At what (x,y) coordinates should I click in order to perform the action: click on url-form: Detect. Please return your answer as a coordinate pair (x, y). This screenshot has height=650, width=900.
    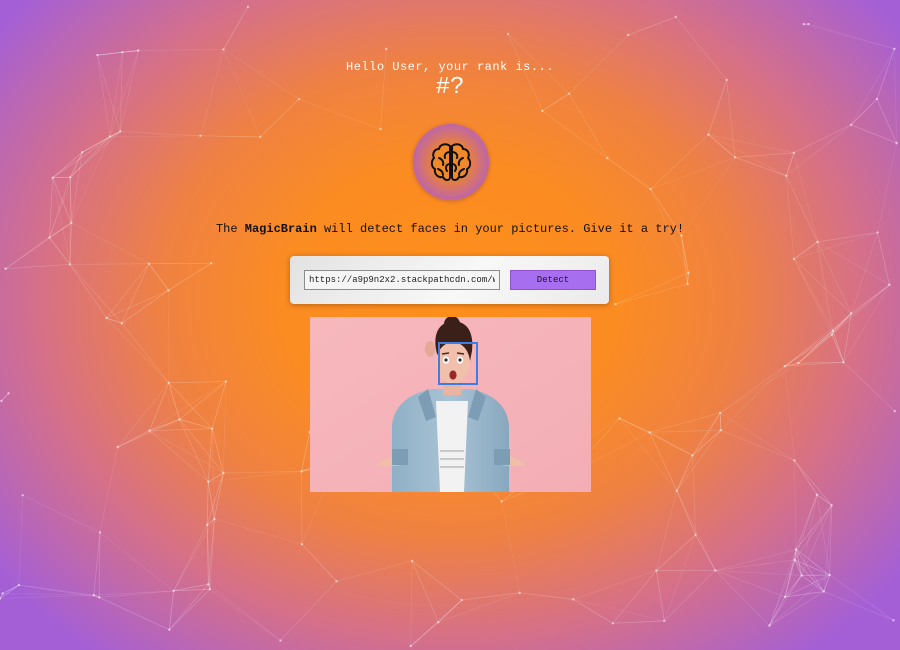
    Looking at the image, I should click on (449, 280).